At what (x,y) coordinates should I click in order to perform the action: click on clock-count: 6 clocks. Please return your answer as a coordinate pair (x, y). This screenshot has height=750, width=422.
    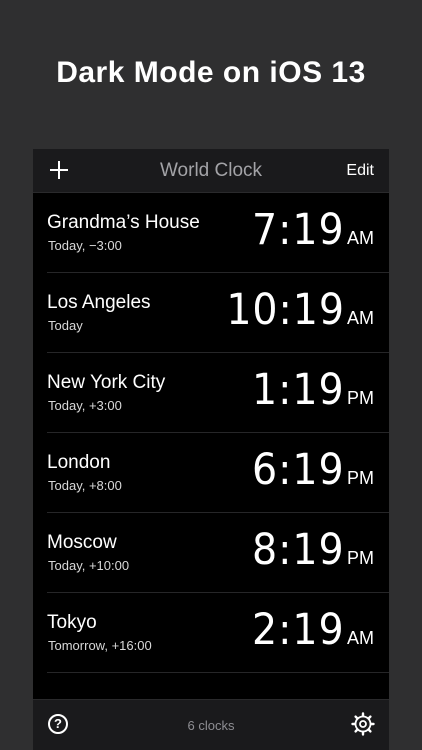
    Looking at the image, I should click on (211, 725).